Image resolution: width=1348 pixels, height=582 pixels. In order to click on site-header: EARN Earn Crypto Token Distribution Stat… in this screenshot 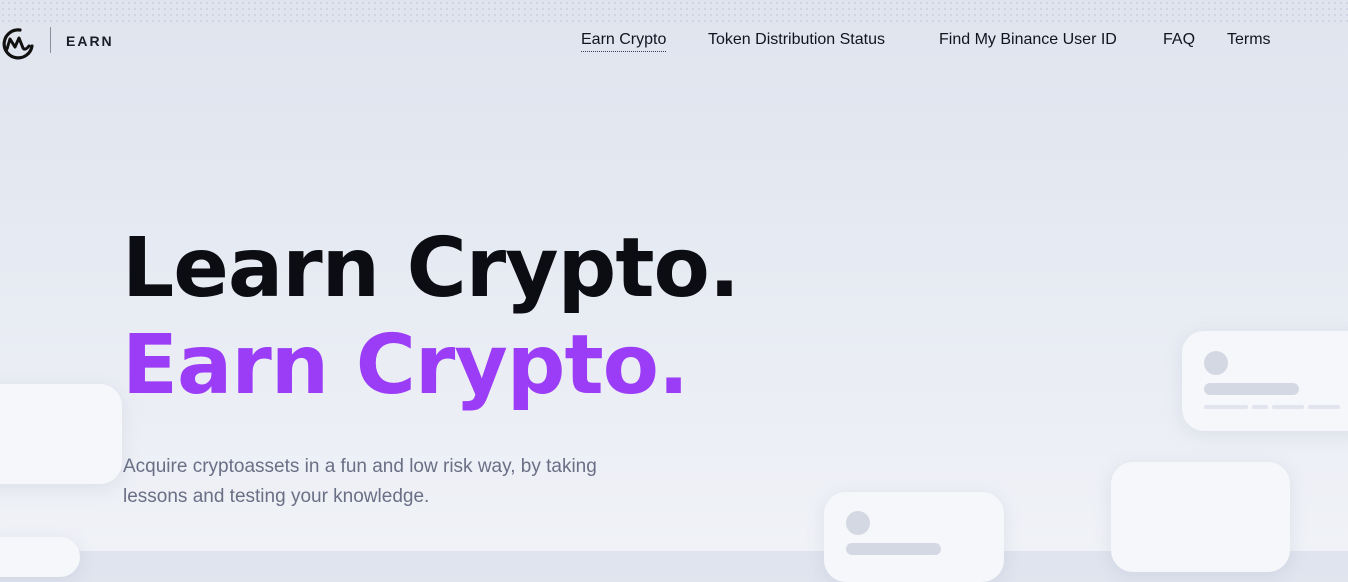, I will do `click(674, 40)`.